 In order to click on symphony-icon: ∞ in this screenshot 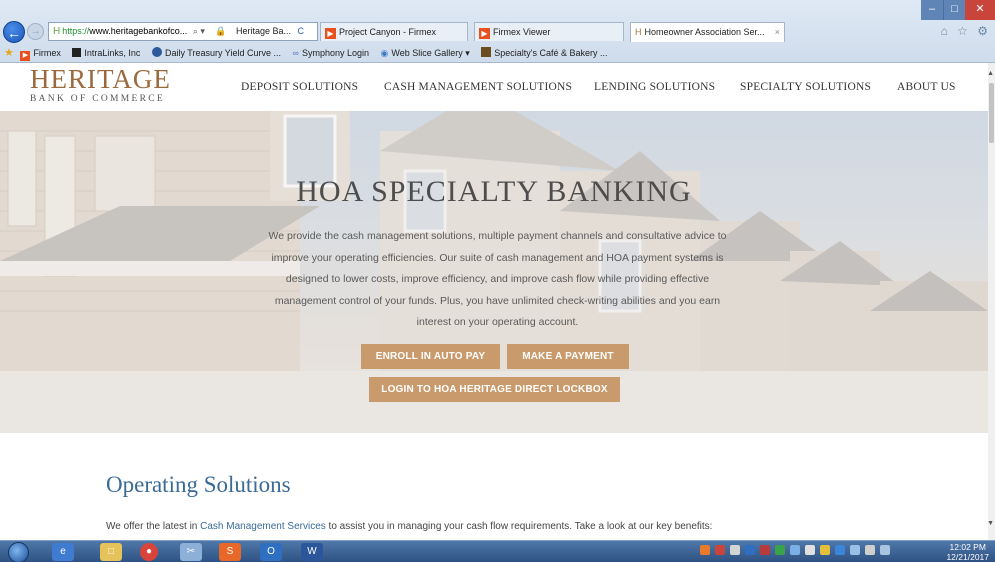, I will do `click(295, 53)`.